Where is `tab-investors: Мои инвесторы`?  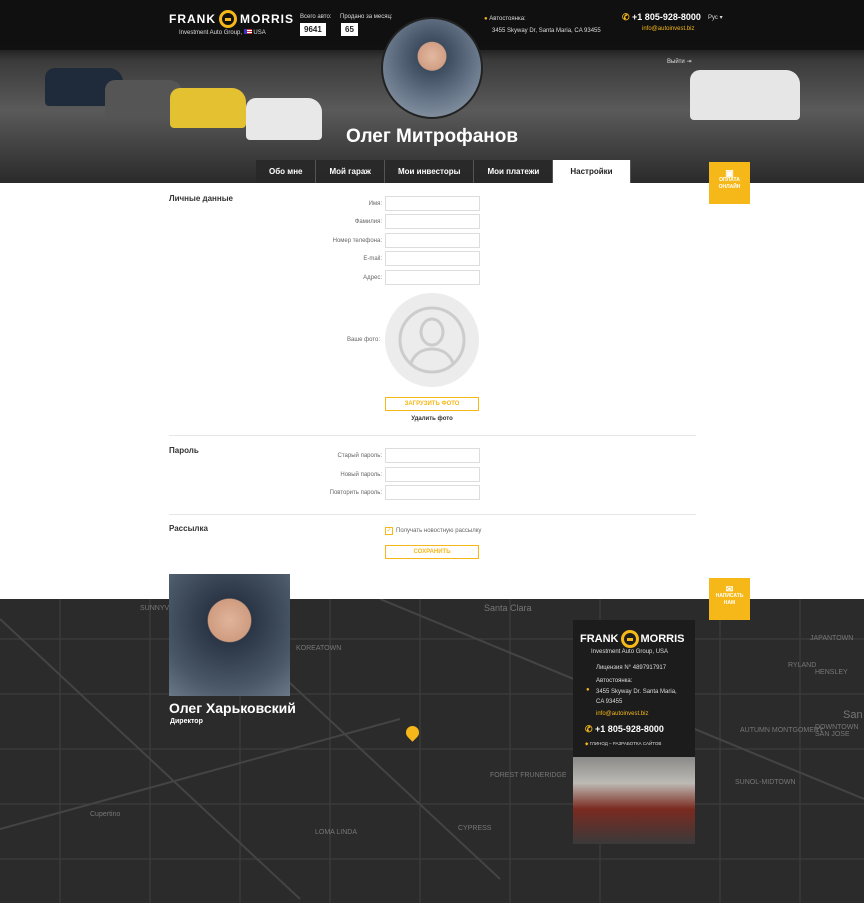
tab-investors: Мои инвесторы is located at coordinates (429, 171).